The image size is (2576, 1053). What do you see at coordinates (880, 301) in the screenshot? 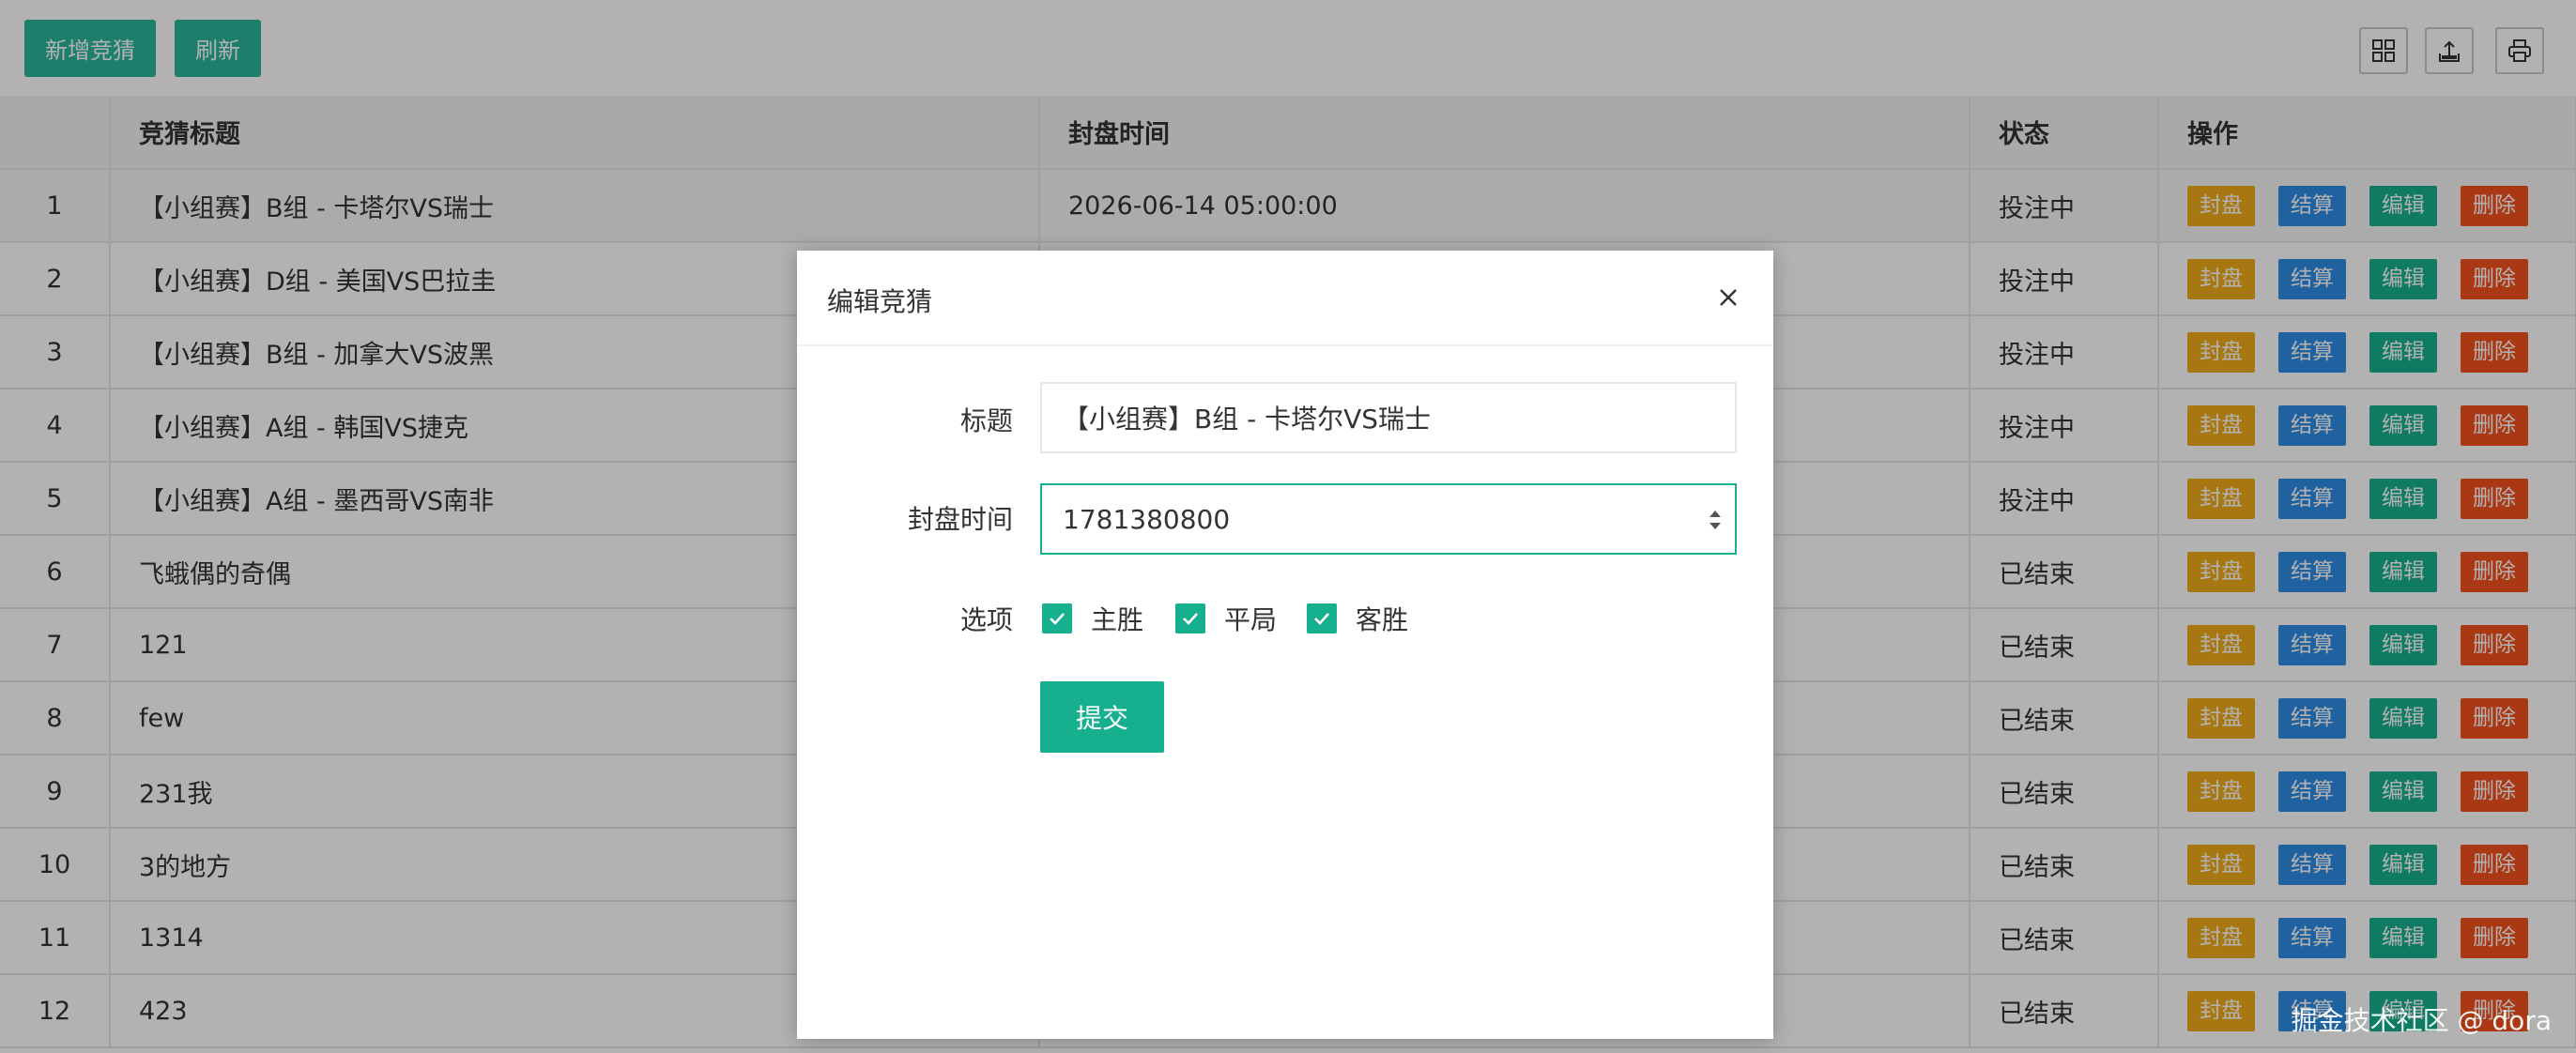
I see `dialog-title: 编辑竞猜` at bounding box center [880, 301].